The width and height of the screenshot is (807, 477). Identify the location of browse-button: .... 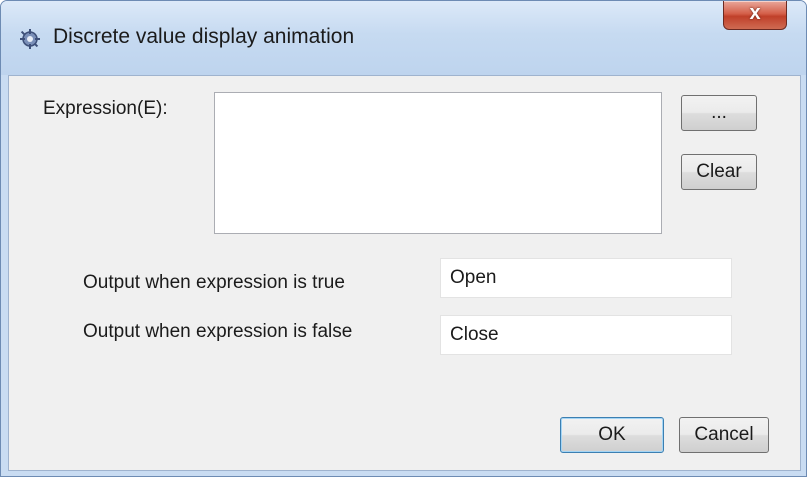
(719, 113).